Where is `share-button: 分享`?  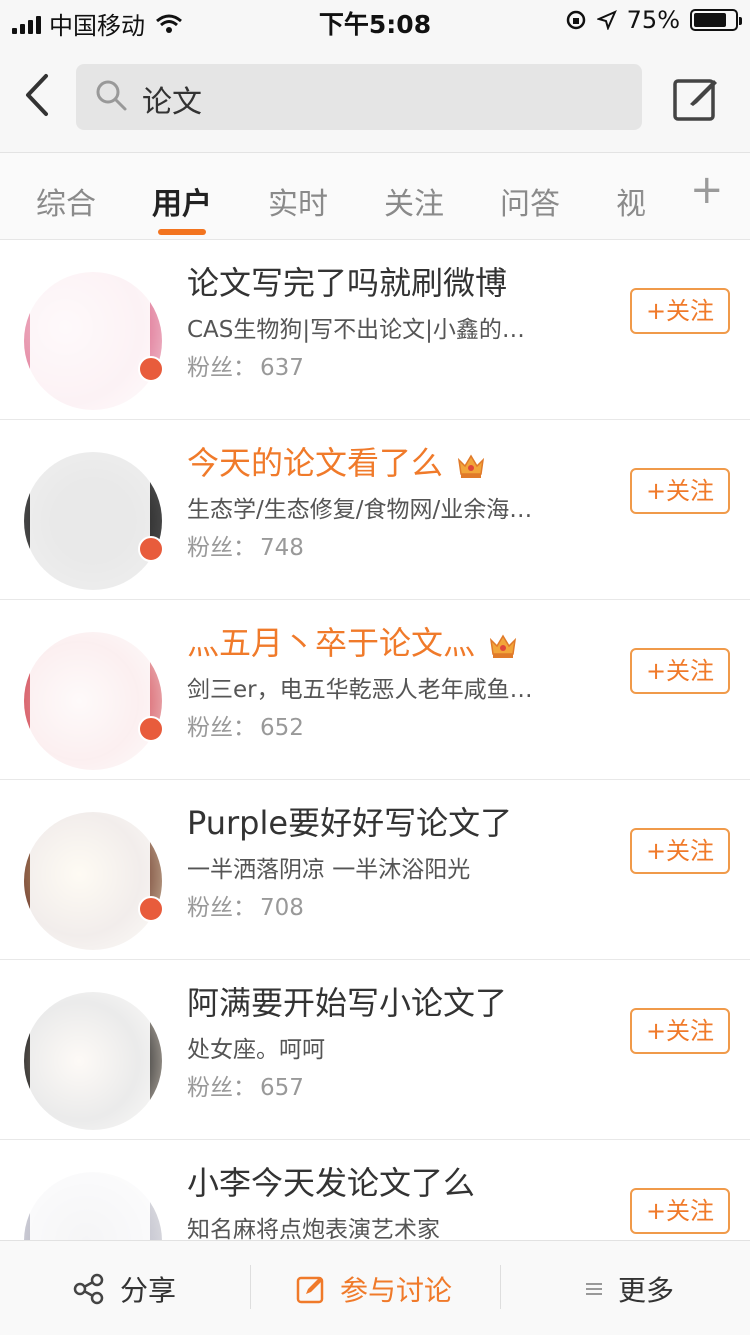 share-button: 分享 is located at coordinates (124, 1289).